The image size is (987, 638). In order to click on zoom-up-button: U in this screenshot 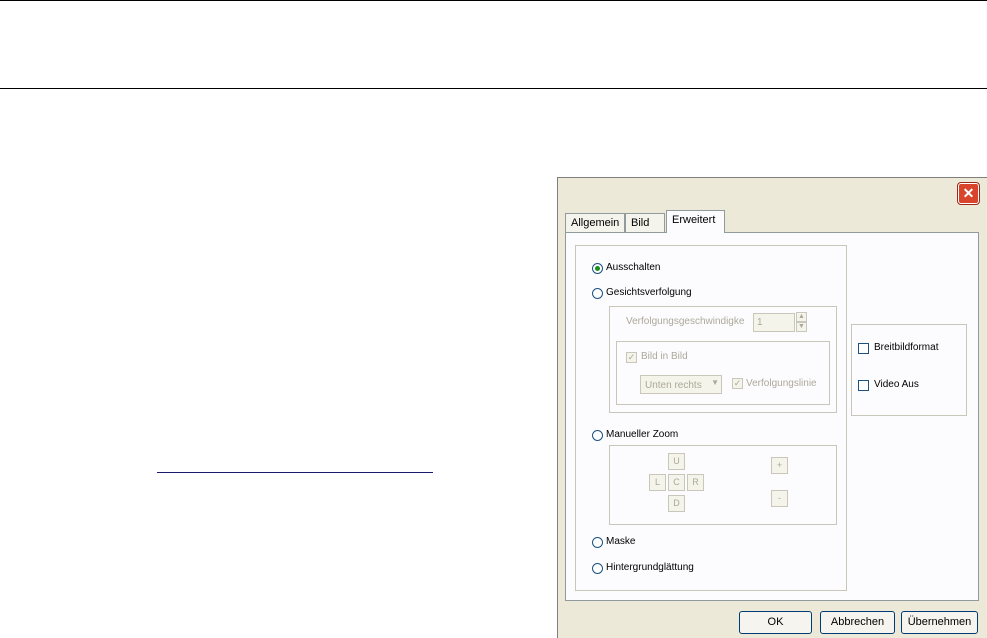, I will do `click(676, 461)`.